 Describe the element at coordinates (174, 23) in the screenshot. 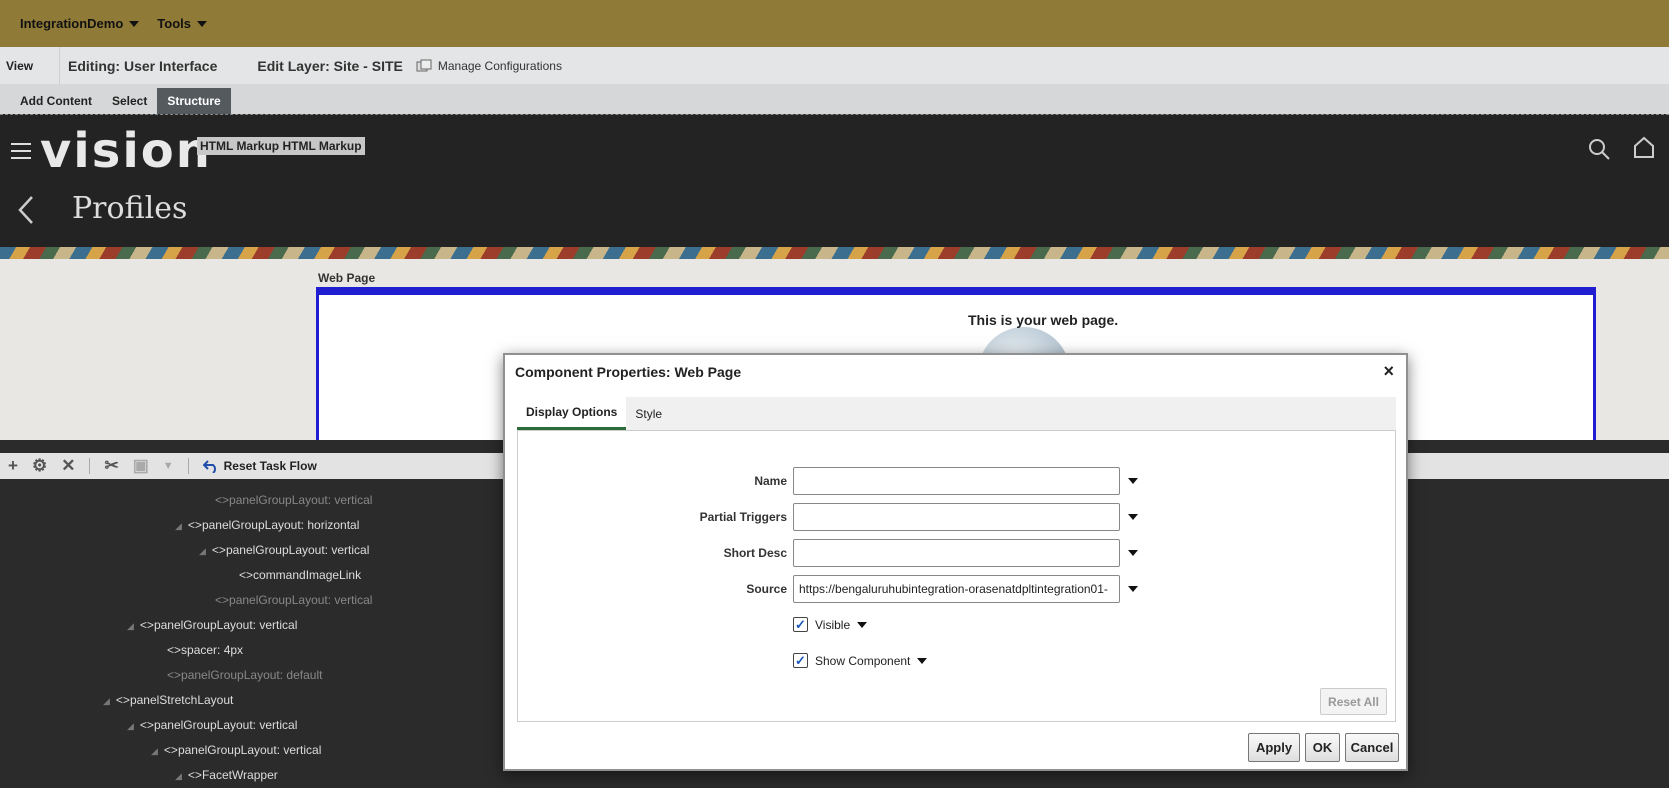

I see `menu-tools-label: Tools` at that location.